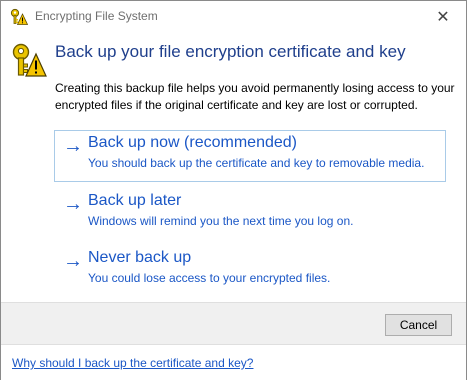  What do you see at coordinates (233, 16) in the screenshot?
I see `title-bar: Encrypting File System ✕` at bounding box center [233, 16].